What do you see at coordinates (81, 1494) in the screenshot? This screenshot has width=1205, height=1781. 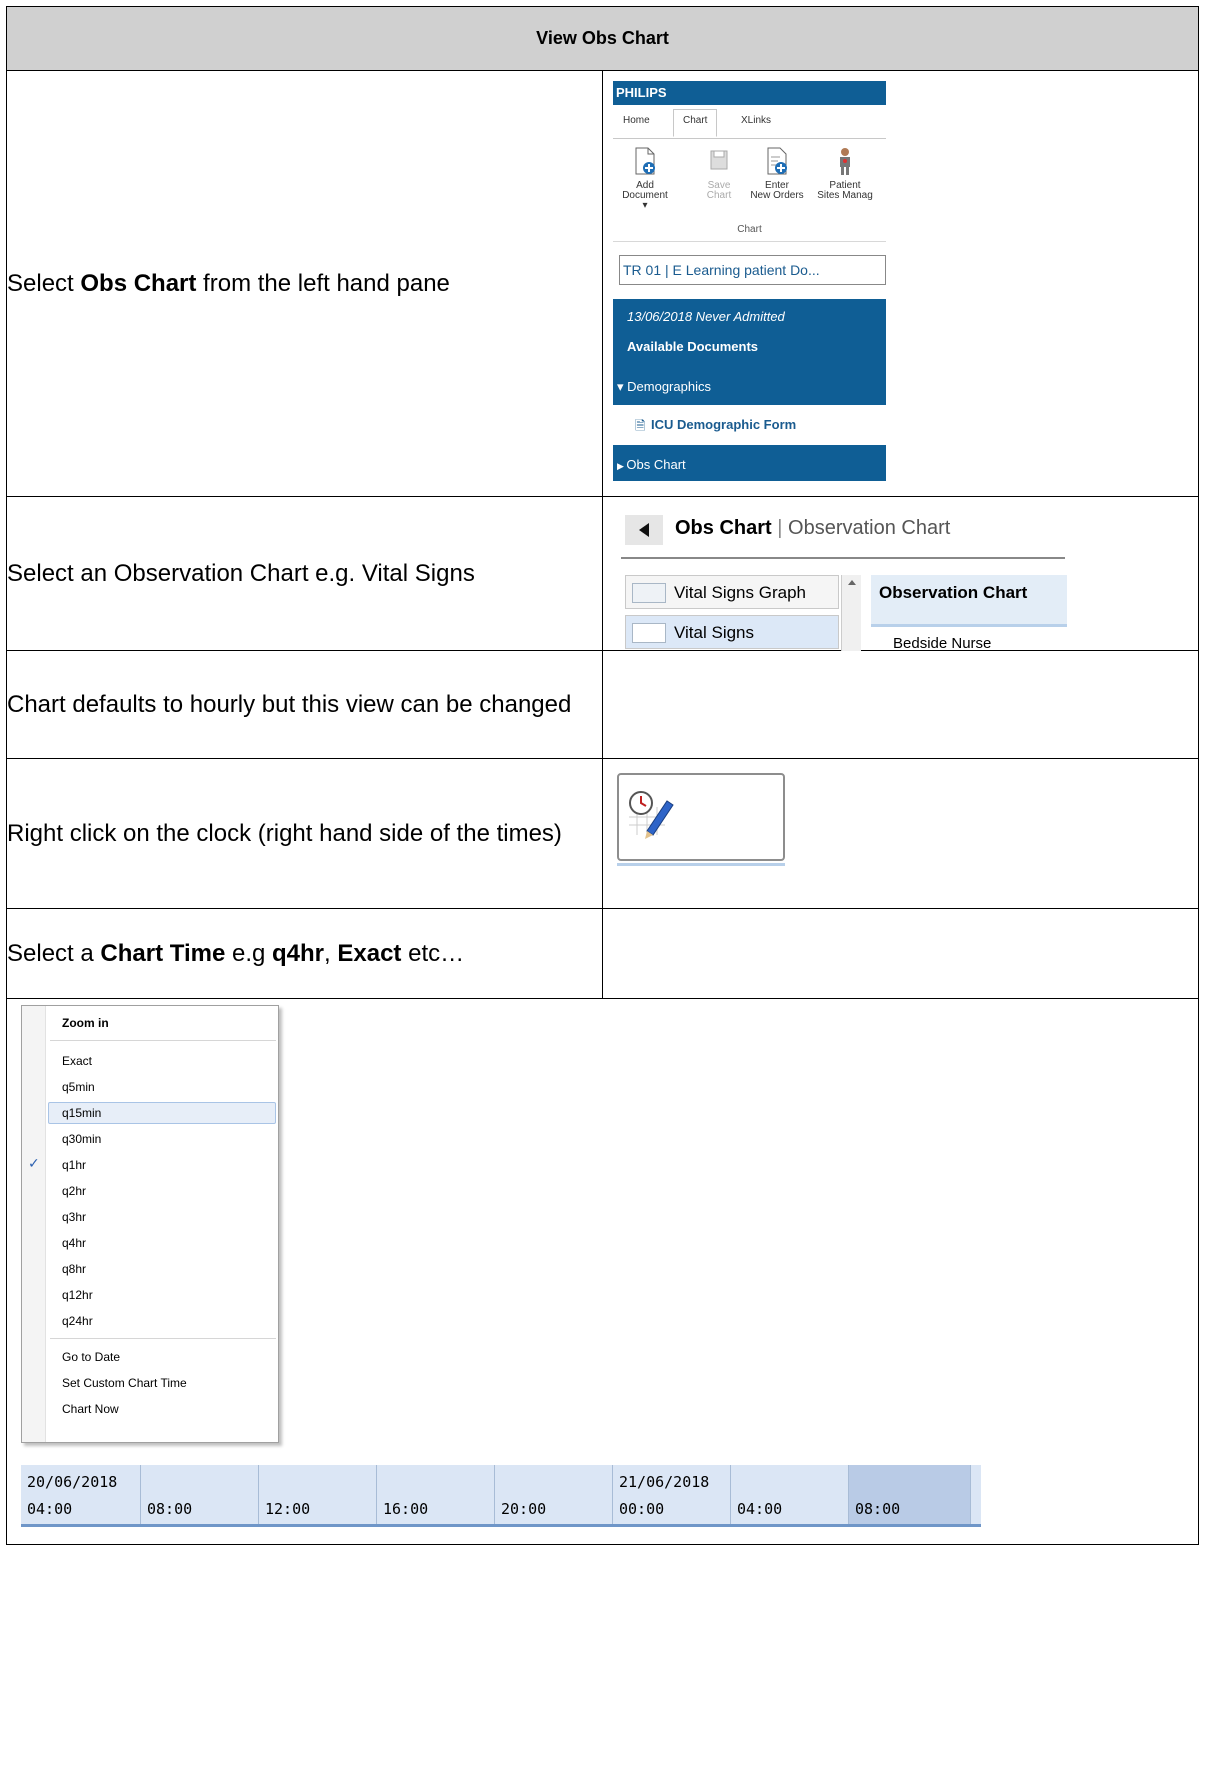 I see `time-column: 20/06/2018 04:00` at bounding box center [81, 1494].